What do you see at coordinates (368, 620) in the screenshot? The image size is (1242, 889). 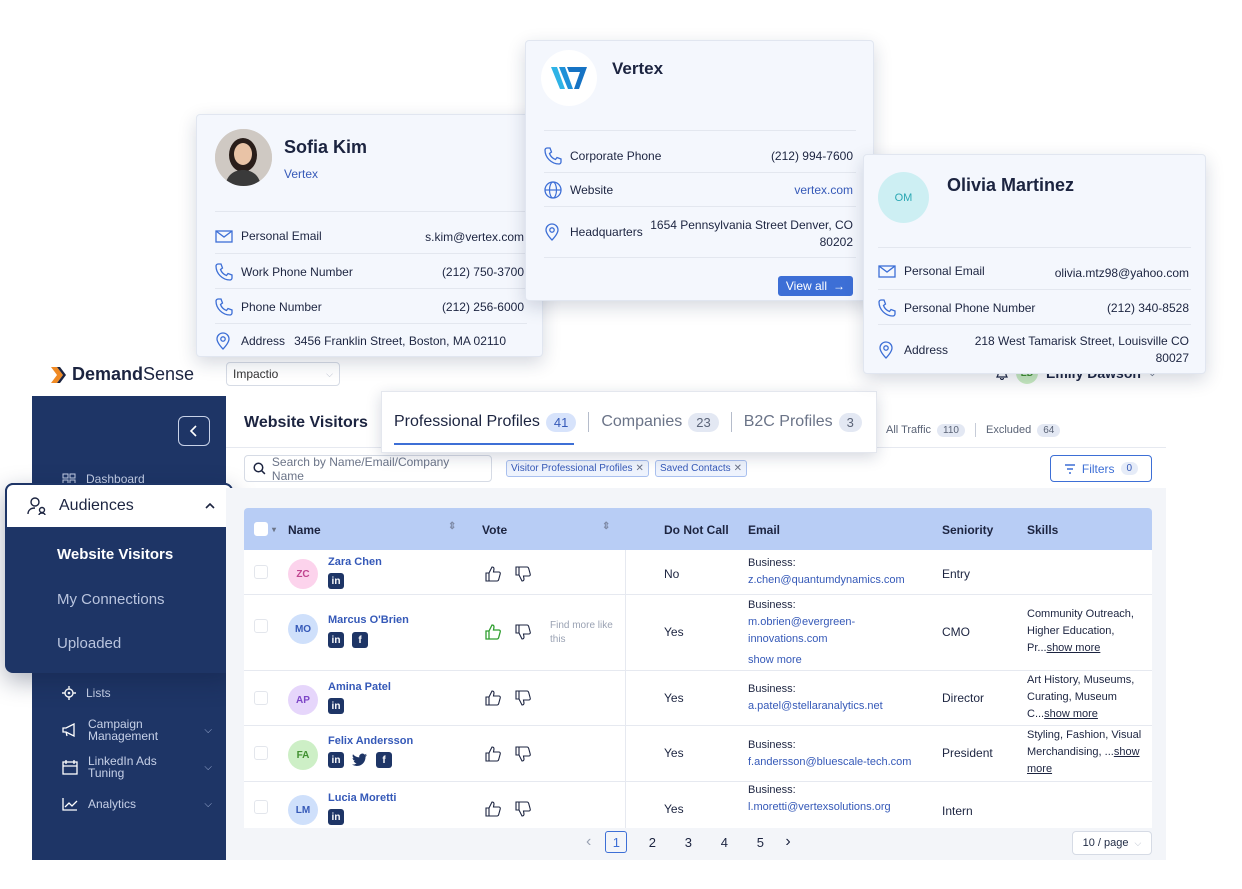 I see `person-name-link: Marcus O'Brien` at bounding box center [368, 620].